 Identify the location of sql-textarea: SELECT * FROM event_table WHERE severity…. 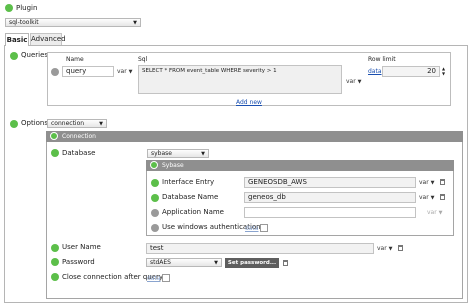
(240, 79).